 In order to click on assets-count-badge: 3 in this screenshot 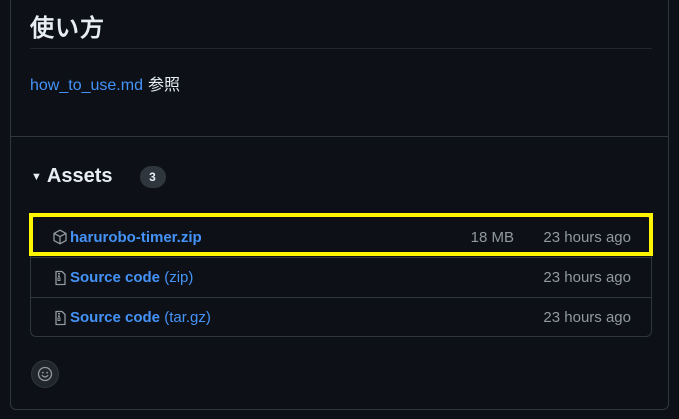, I will do `click(152, 176)`.